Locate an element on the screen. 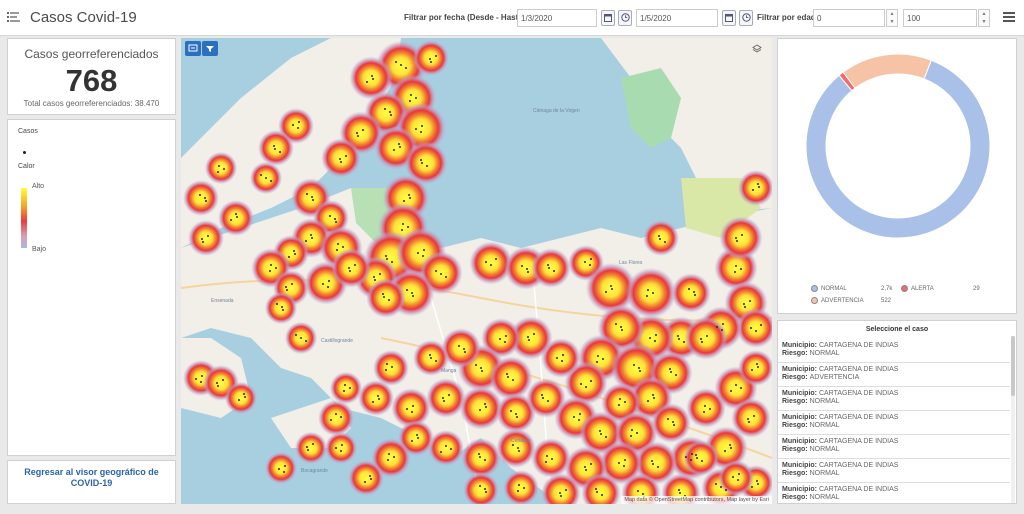  menu-icon is located at coordinates (1009, 17).